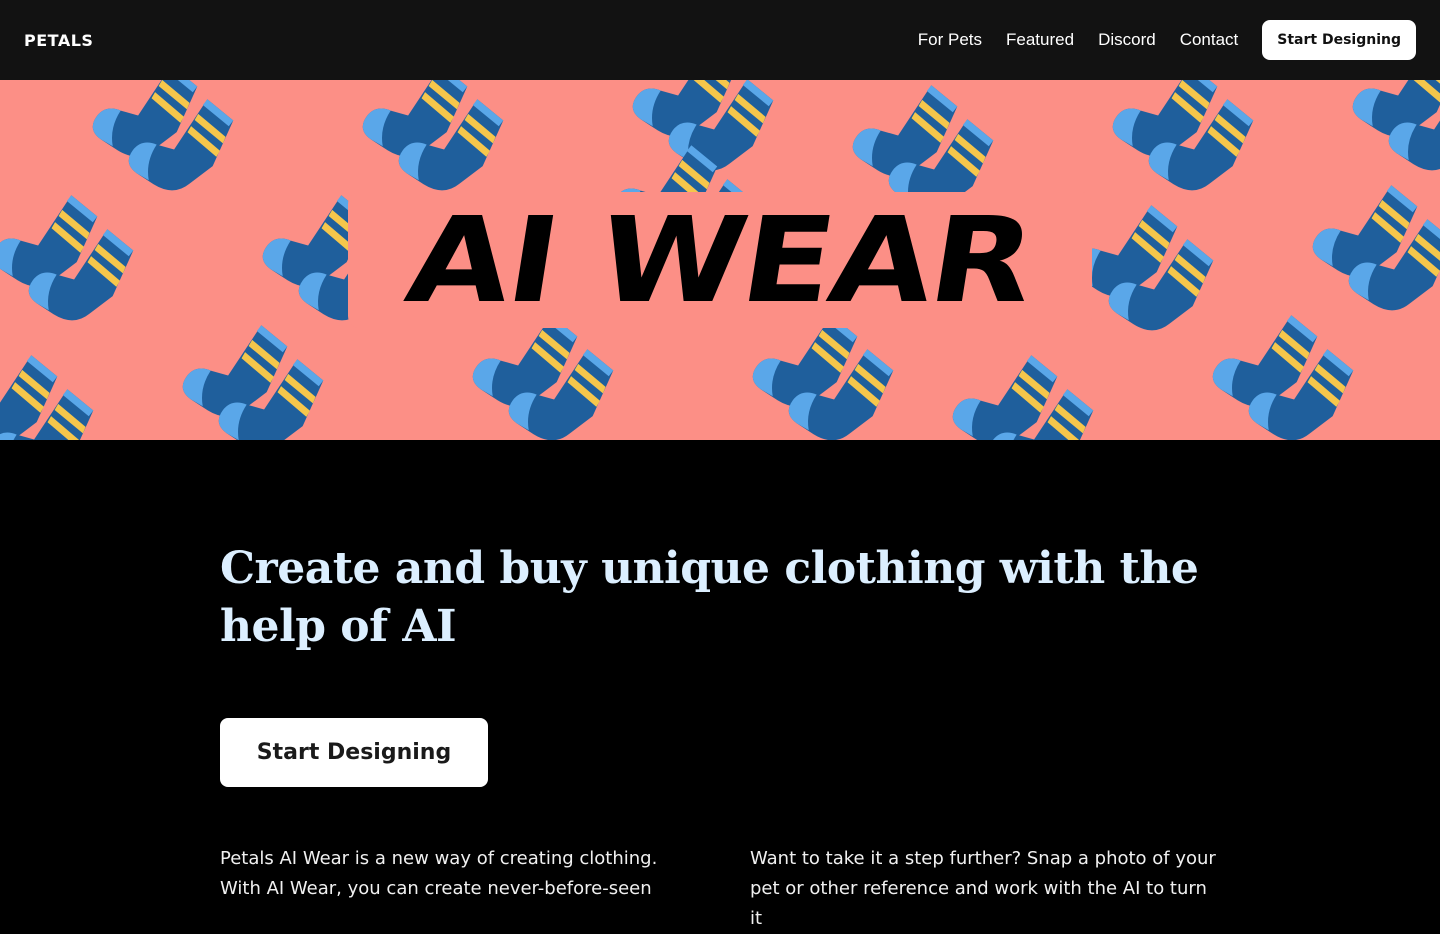 The height and width of the screenshot is (934, 1440). Describe the element at coordinates (1209, 40) in the screenshot. I see `nav-link-contact: Contact` at that location.